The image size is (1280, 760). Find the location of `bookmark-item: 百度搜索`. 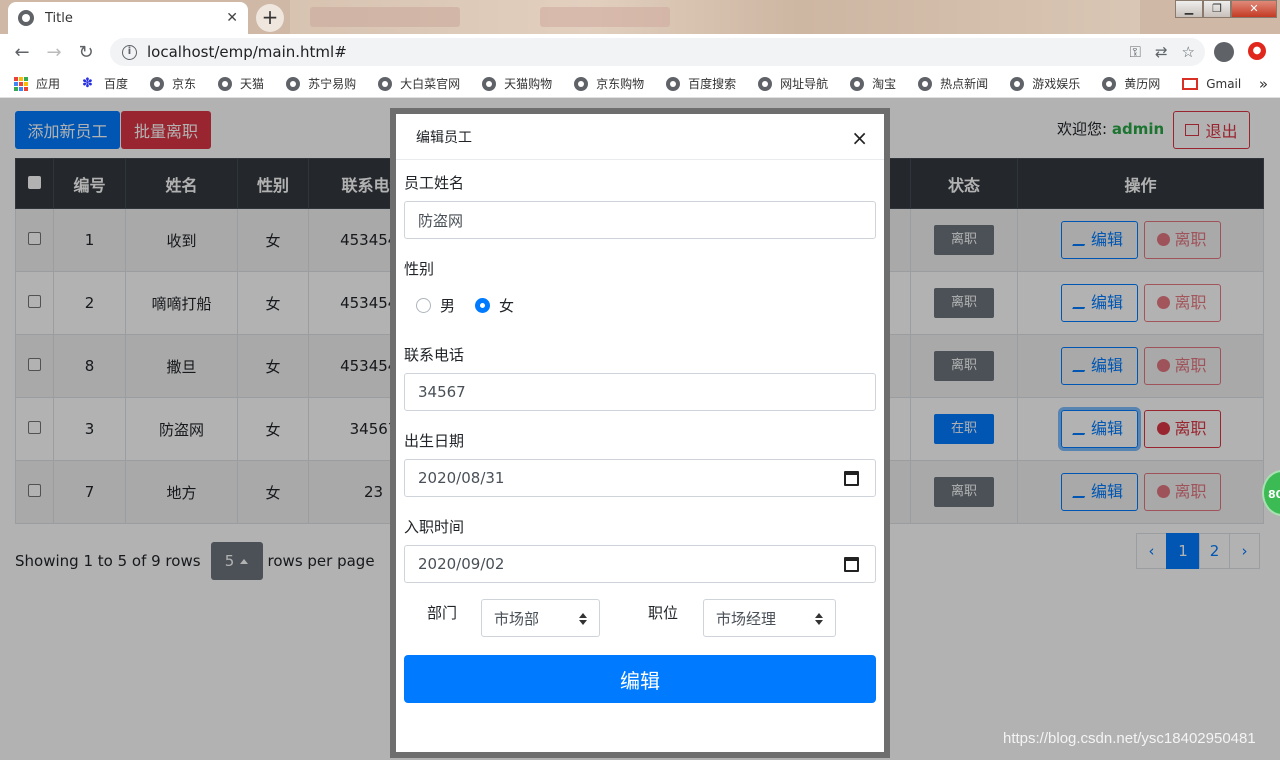

bookmark-item: 百度搜索 is located at coordinates (701, 83).